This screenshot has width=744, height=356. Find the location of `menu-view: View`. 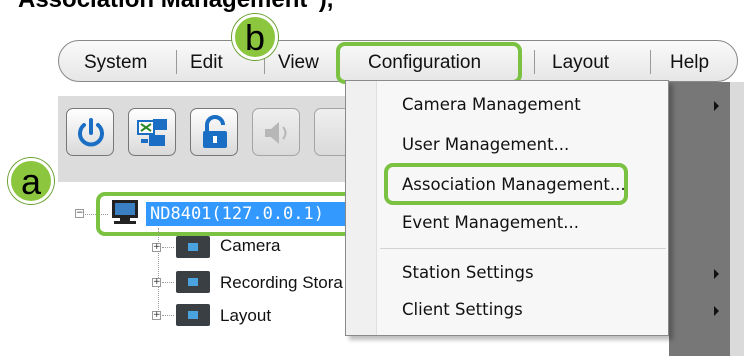

menu-view: View is located at coordinates (298, 63).